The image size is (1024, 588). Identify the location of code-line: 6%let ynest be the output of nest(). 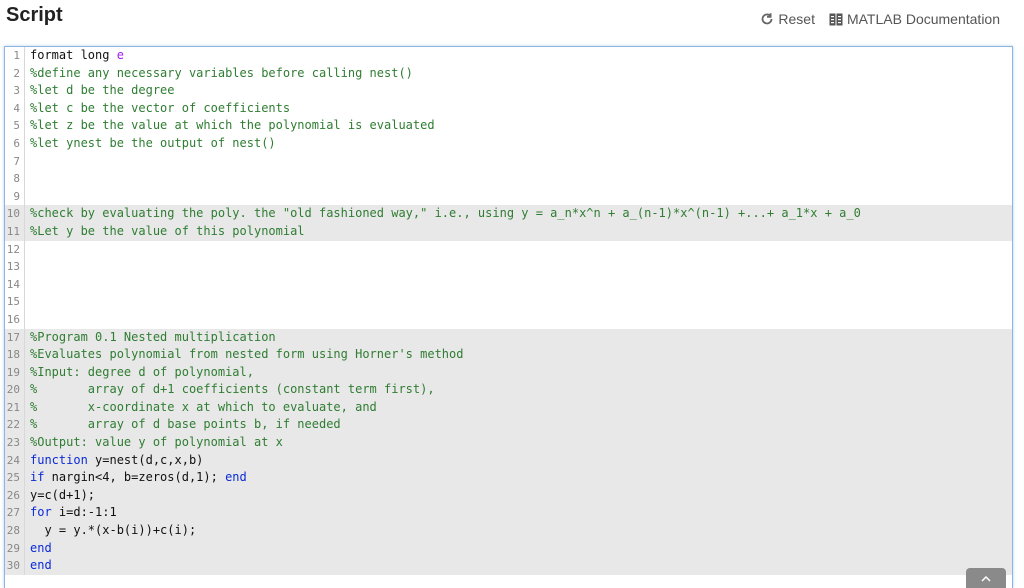
(508, 144).